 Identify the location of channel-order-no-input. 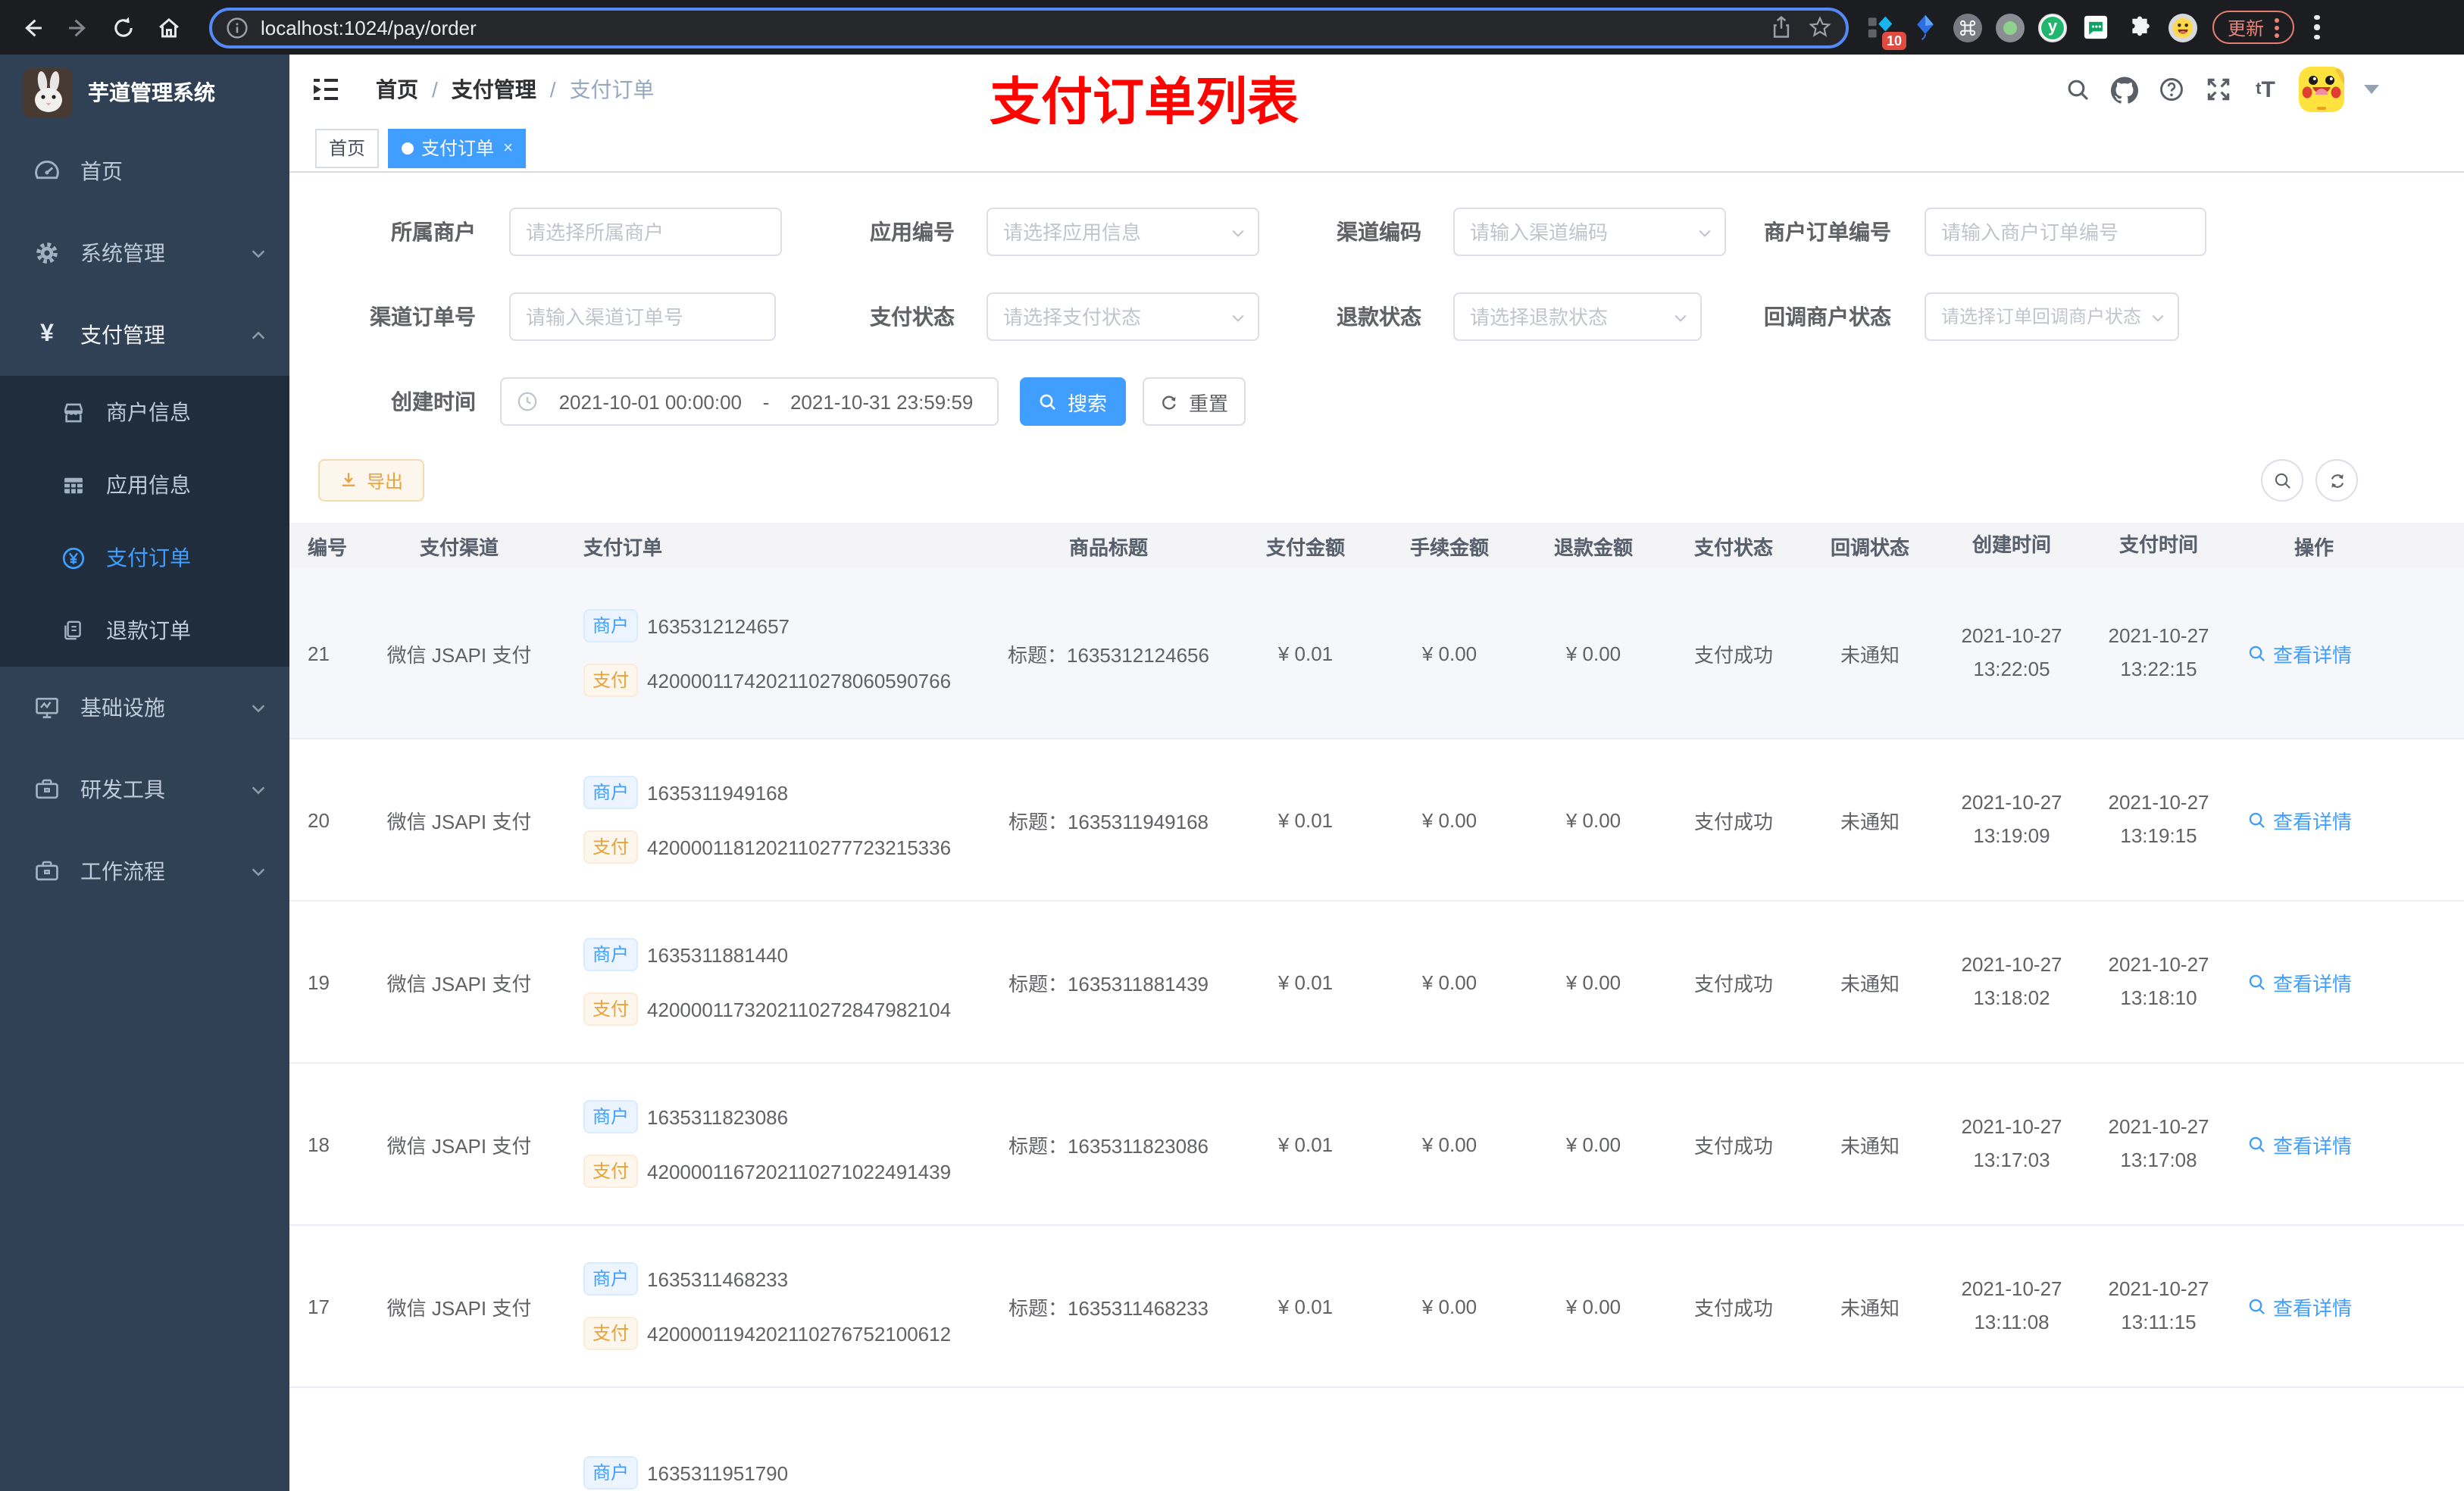
(642, 316).